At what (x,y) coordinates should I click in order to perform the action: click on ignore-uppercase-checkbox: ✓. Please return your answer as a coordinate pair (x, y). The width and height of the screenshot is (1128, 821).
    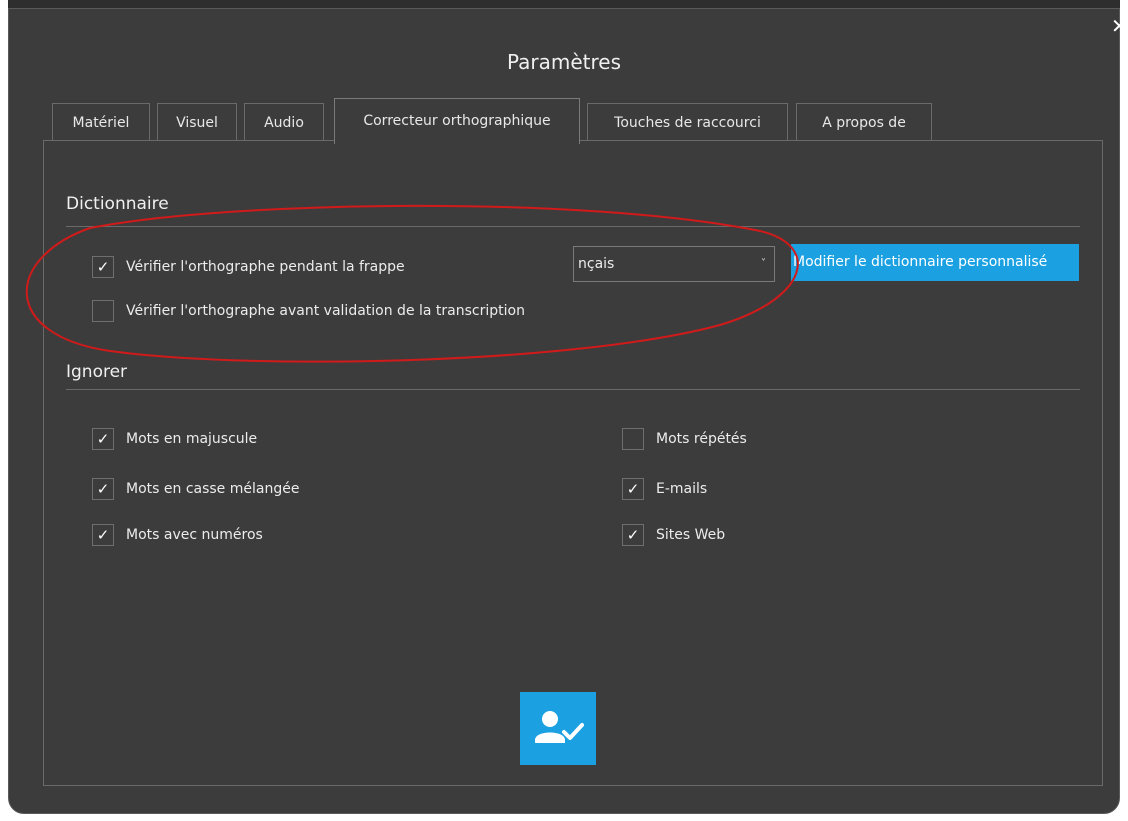
    Looking at the image, I should click on (103, 439).